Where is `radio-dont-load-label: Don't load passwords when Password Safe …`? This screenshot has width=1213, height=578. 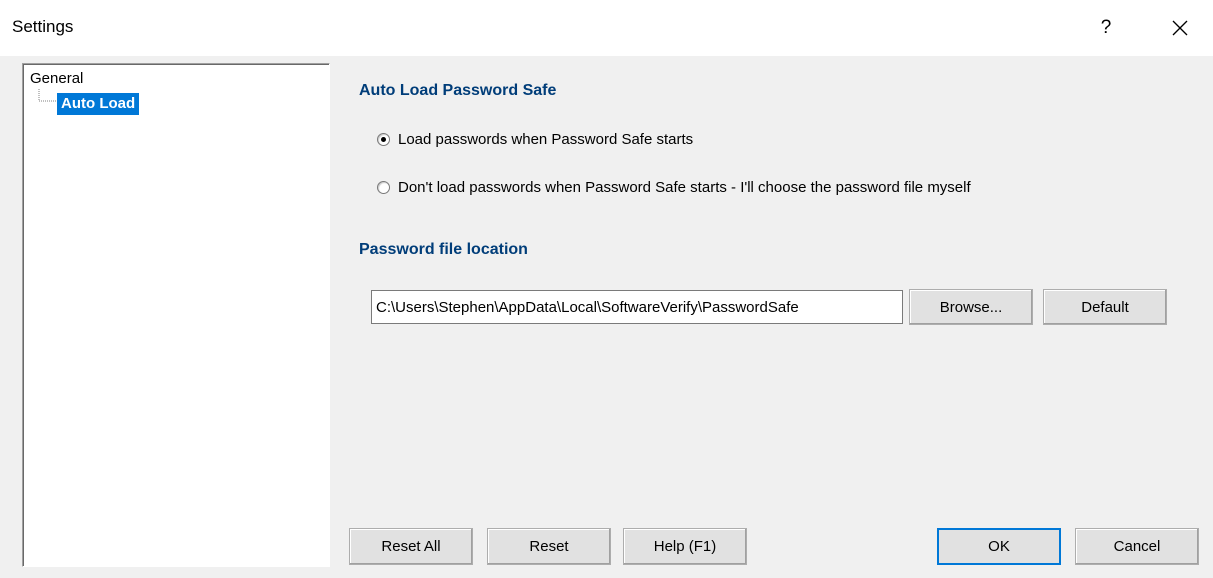 radio-dont-load-label: Don't load passwords when Password Safe … is located at coordinates (684, 187).